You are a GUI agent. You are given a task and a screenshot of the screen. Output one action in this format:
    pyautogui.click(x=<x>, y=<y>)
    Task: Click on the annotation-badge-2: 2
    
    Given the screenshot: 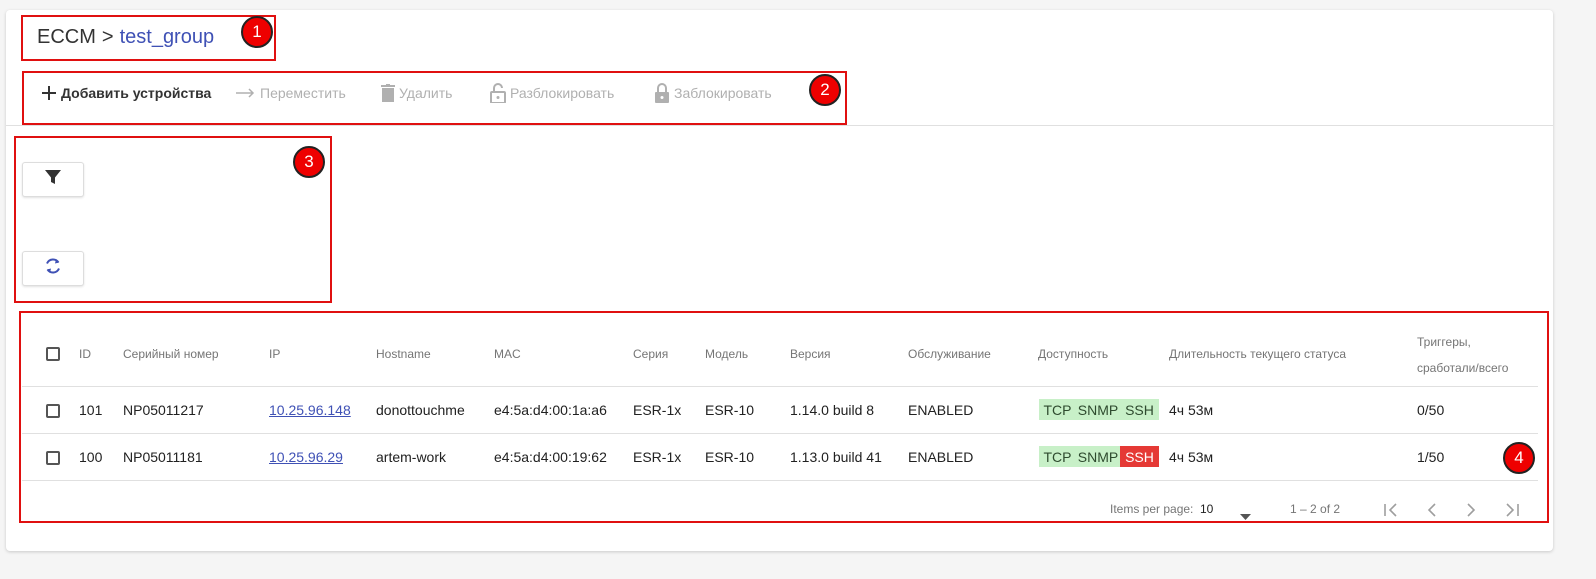 What is the action you would take?
    pyautogui.click(x=825, y=90)
    